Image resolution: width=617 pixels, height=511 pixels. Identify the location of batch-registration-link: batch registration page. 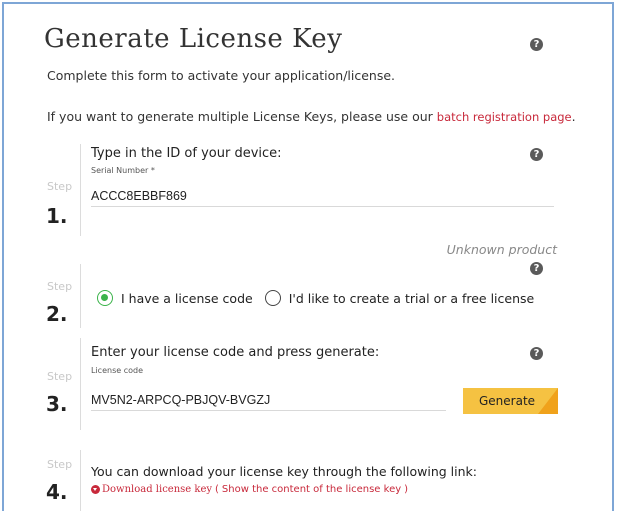
(504, 117).